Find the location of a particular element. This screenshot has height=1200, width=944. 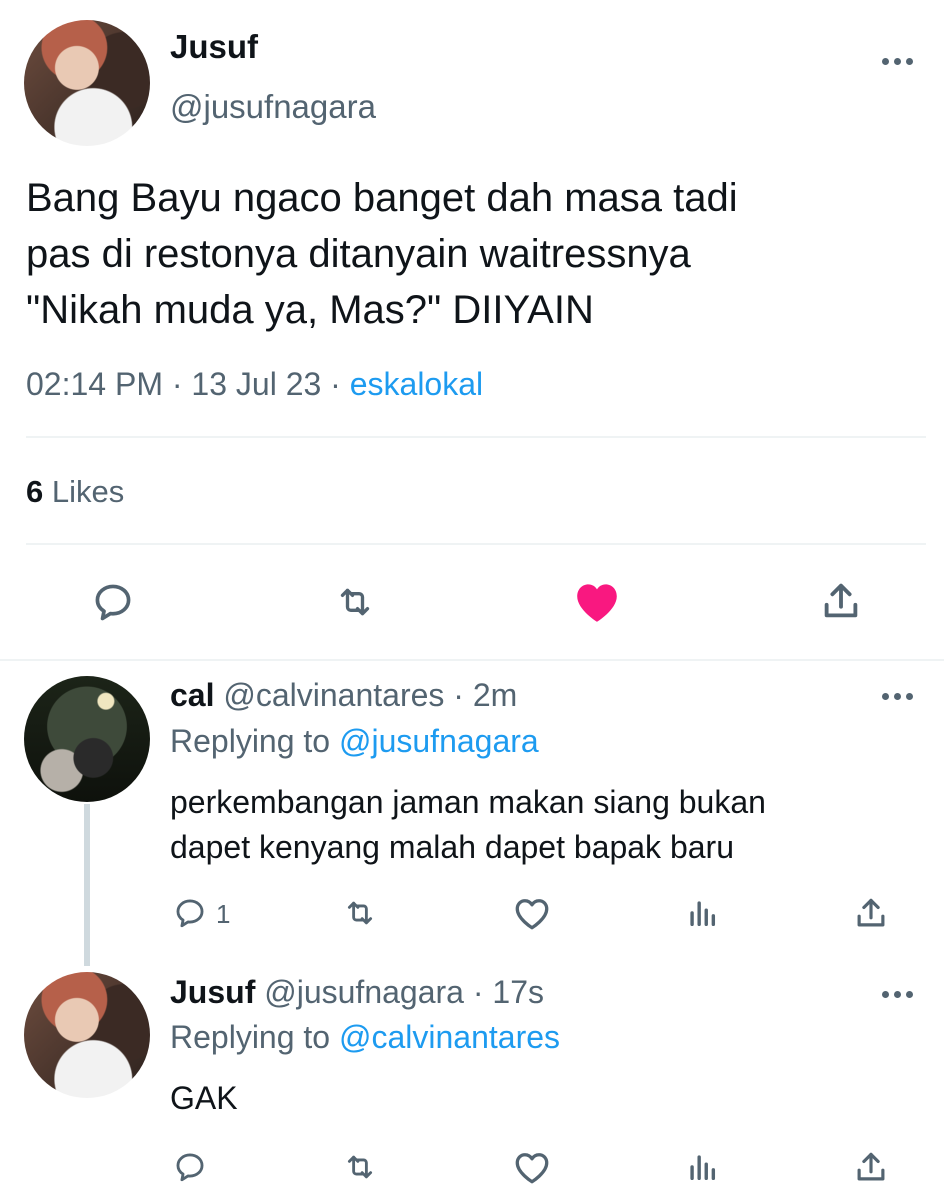

replying-handle: @calvinantares is located at coordinates (449, 1037).